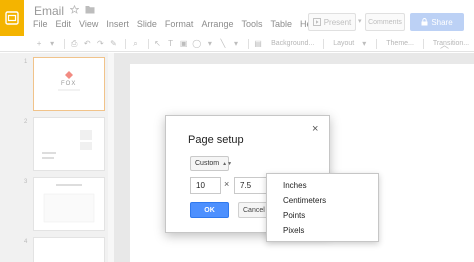  I want to click on redo-icon: ↷, so click(100, 44).